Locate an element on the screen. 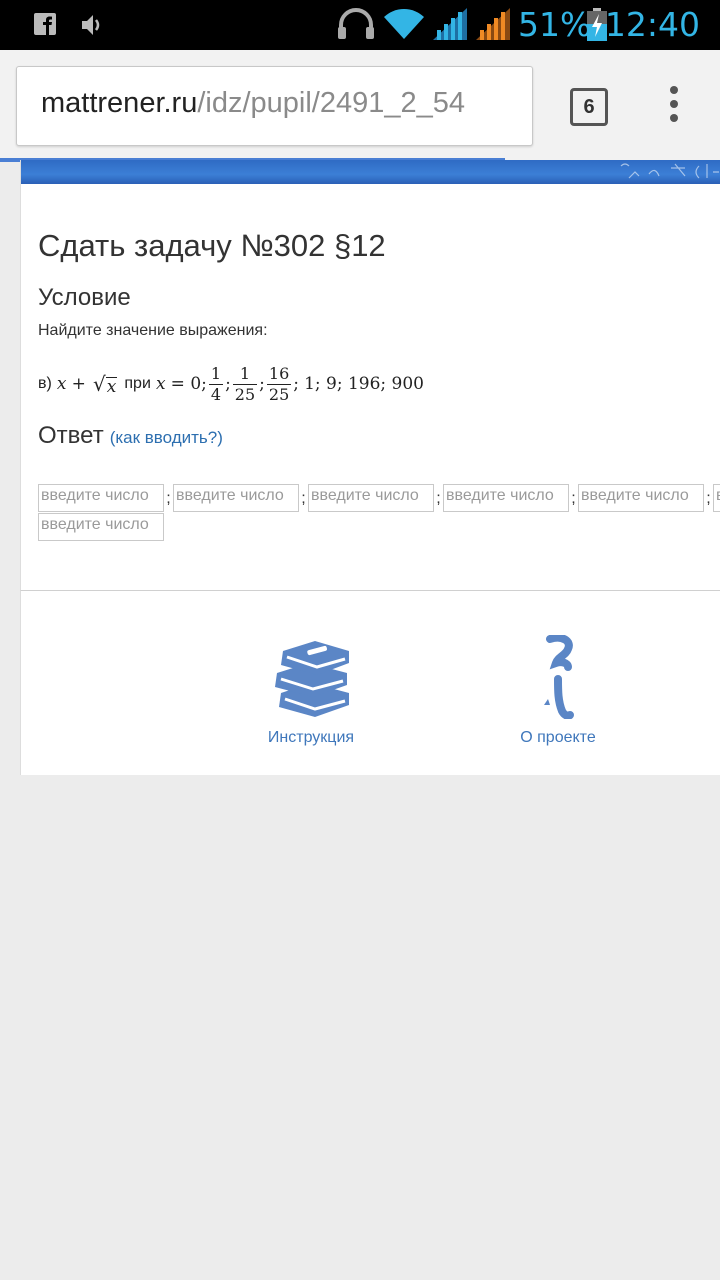 The height and width of the screenshot is (1280, 720). at-word: при is located at coordinates (137, 383).